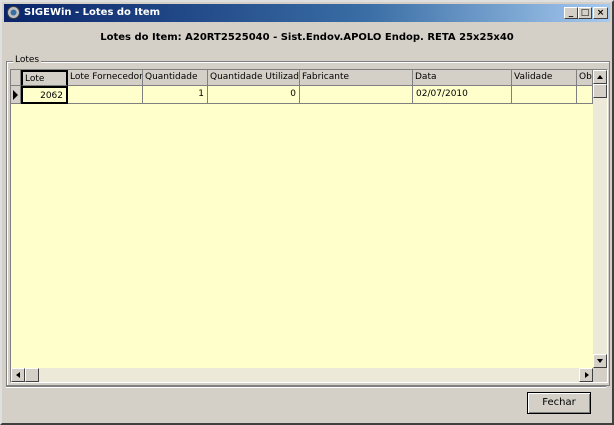 The width and height of the screenshot is (614, 425). What do you see at coordinates (600, 91) in the screenshot?
I see `vertical-scroll-thumb` at bounding box center [600, 91].